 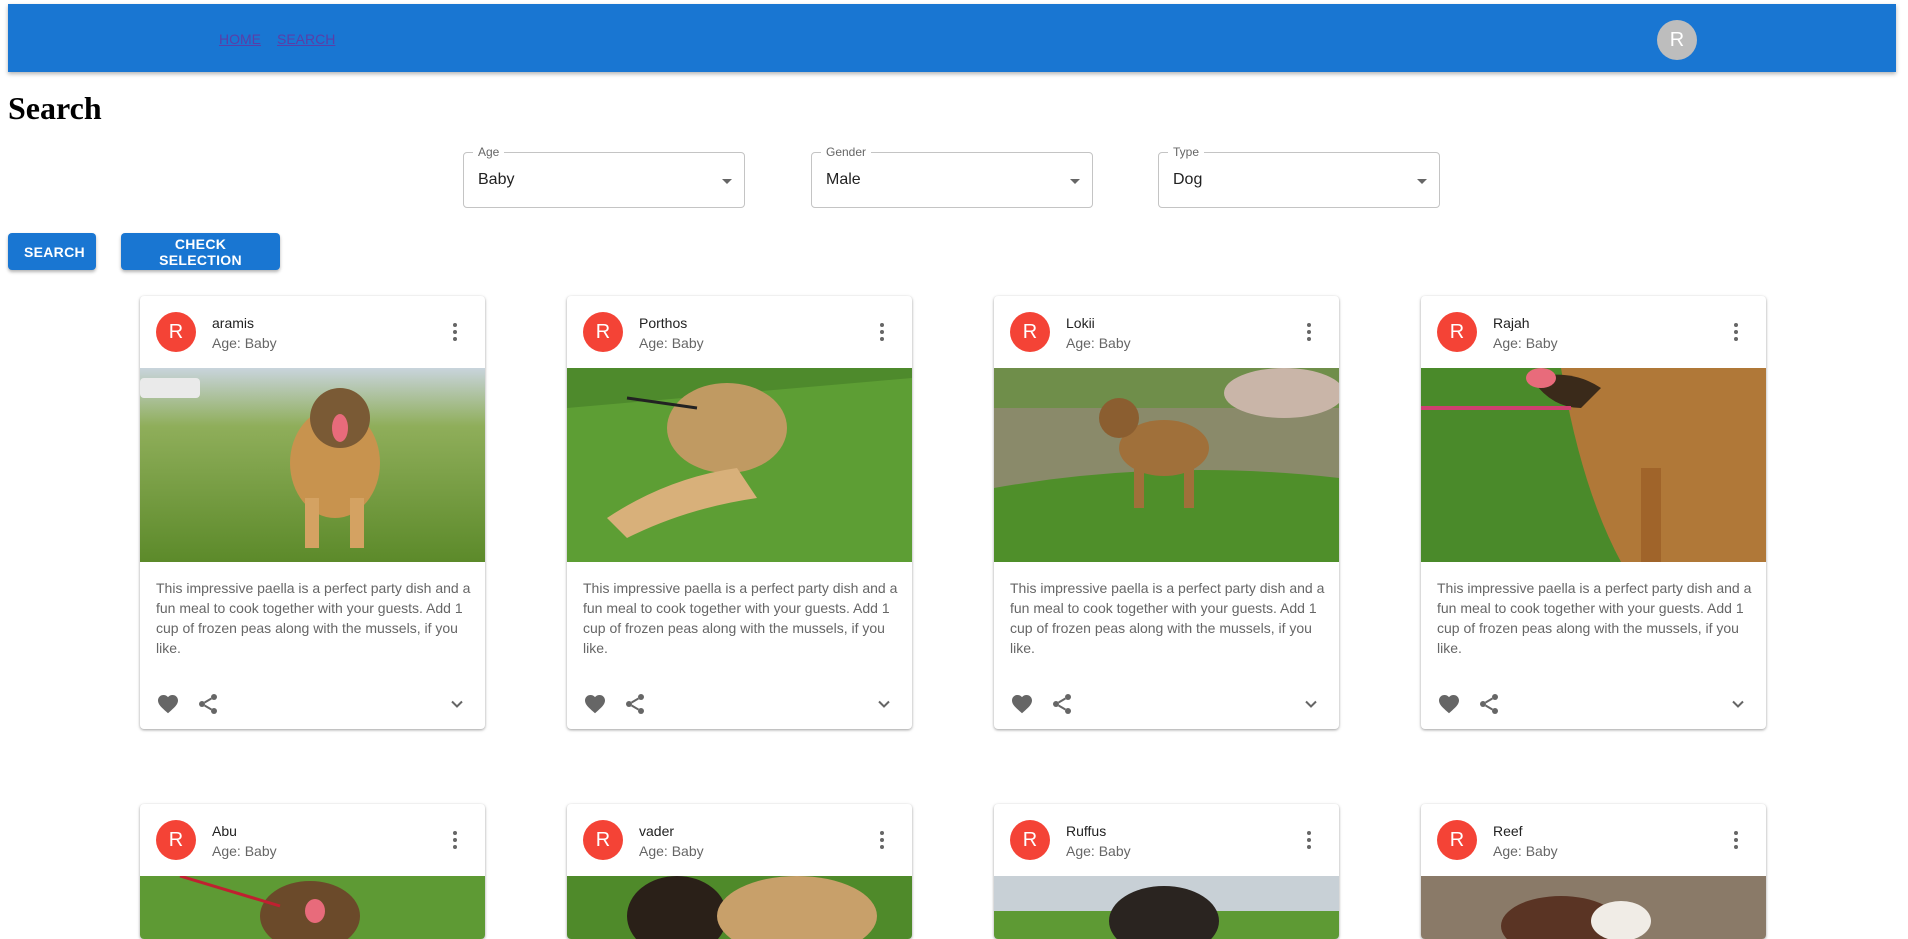 What do you see at coordinates (1186, 152) in the screenshot?
I see `type-select-label: Type` at bounding box center [1186, 152].